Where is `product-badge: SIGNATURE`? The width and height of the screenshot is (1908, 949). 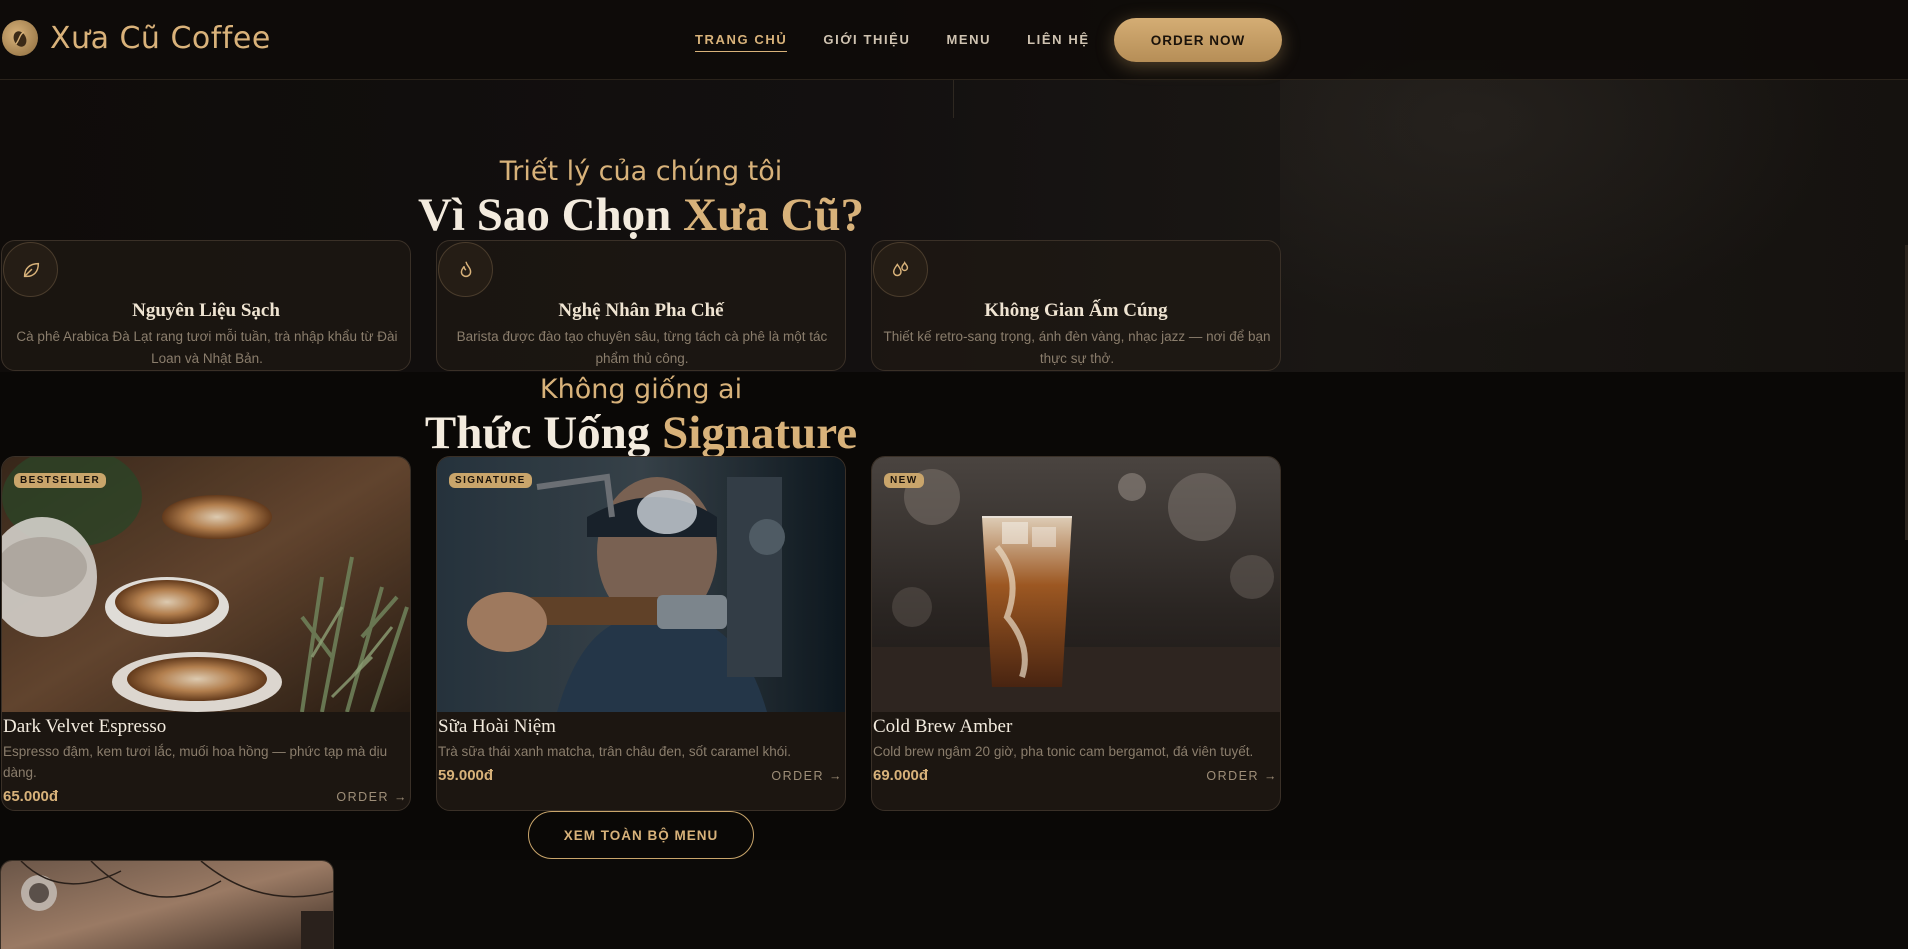 product-badge: SIGNATURE is located at coordinates (490, 480).